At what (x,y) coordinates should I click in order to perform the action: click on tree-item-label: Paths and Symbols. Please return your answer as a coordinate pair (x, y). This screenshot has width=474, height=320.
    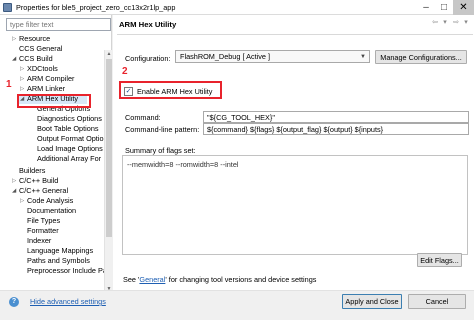
    Looking at the image, I should click on (58, 260).